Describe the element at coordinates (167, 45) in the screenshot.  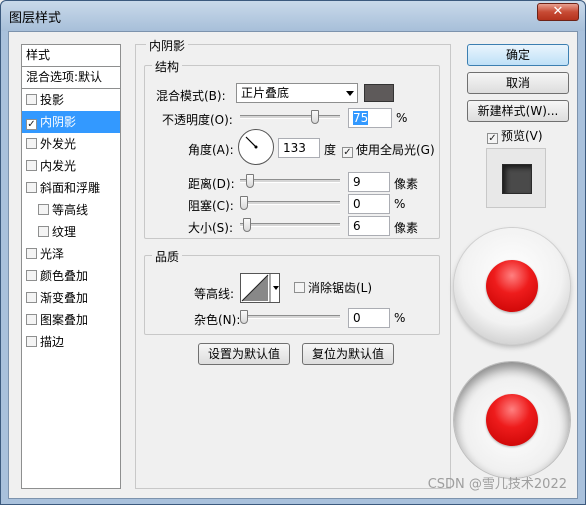
I see `panel-title: 内阴影` at that location.